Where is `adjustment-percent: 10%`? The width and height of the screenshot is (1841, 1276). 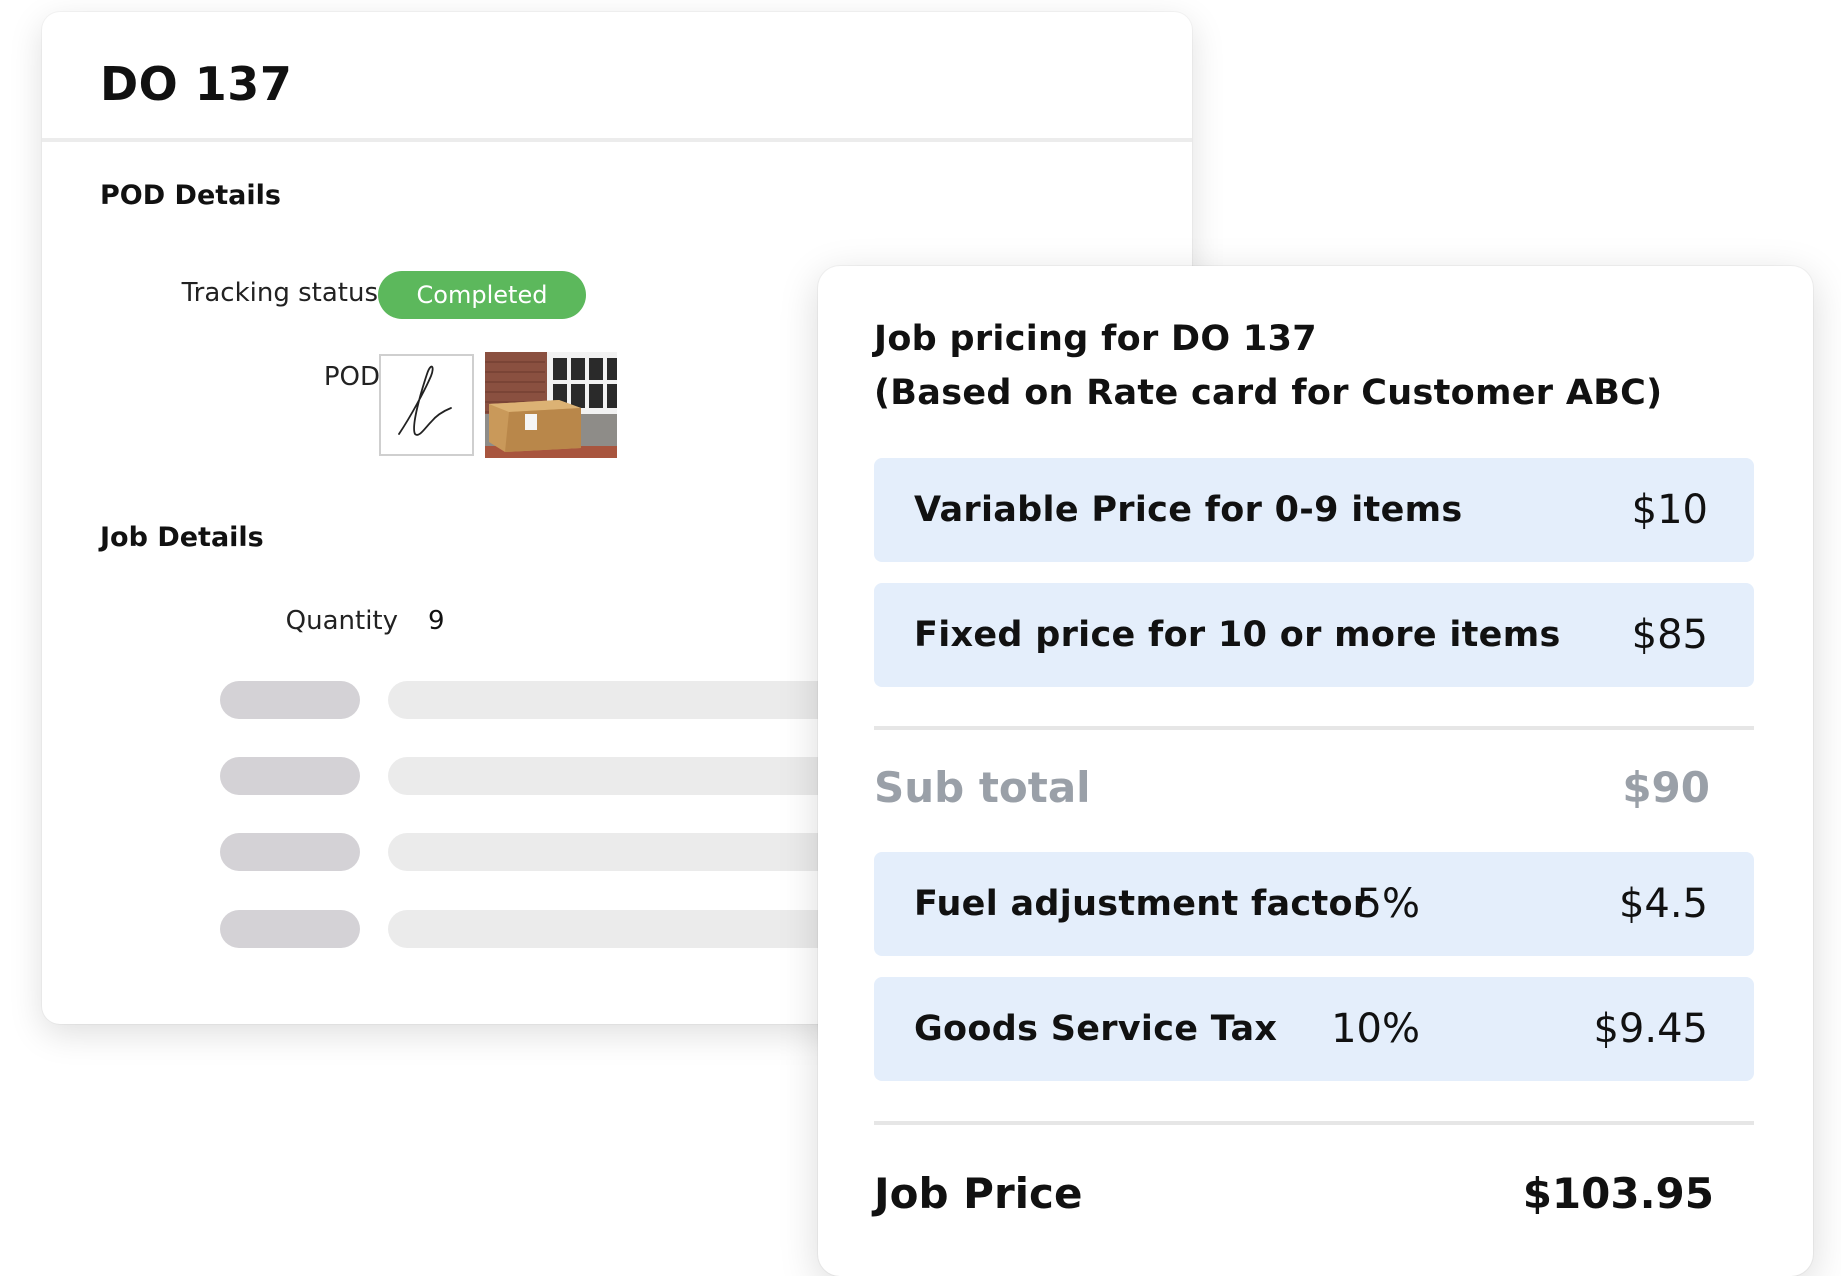 adjustment-percent: 10% is located at coordinates (1375, 1029).